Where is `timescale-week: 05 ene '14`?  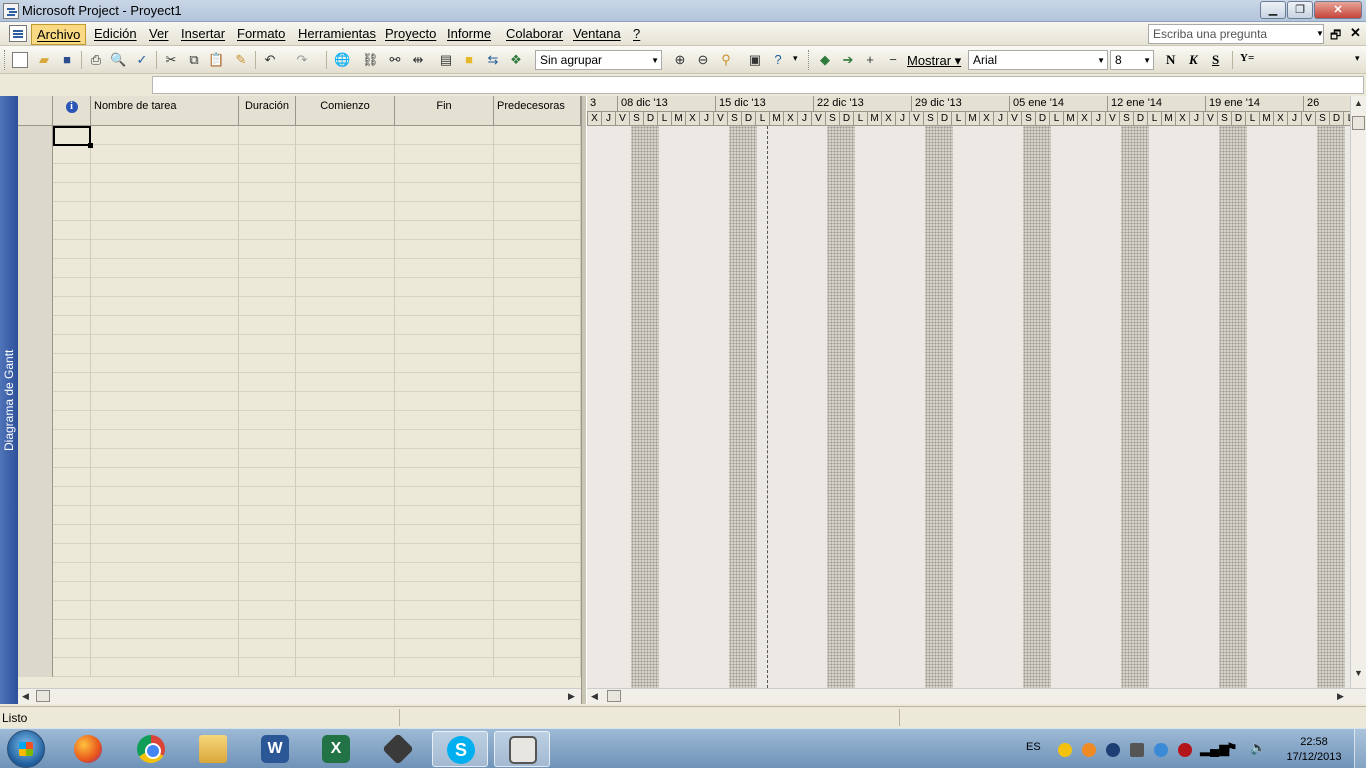
timescale-week: 05 ene '14 is located at coordinates (1058, 104).